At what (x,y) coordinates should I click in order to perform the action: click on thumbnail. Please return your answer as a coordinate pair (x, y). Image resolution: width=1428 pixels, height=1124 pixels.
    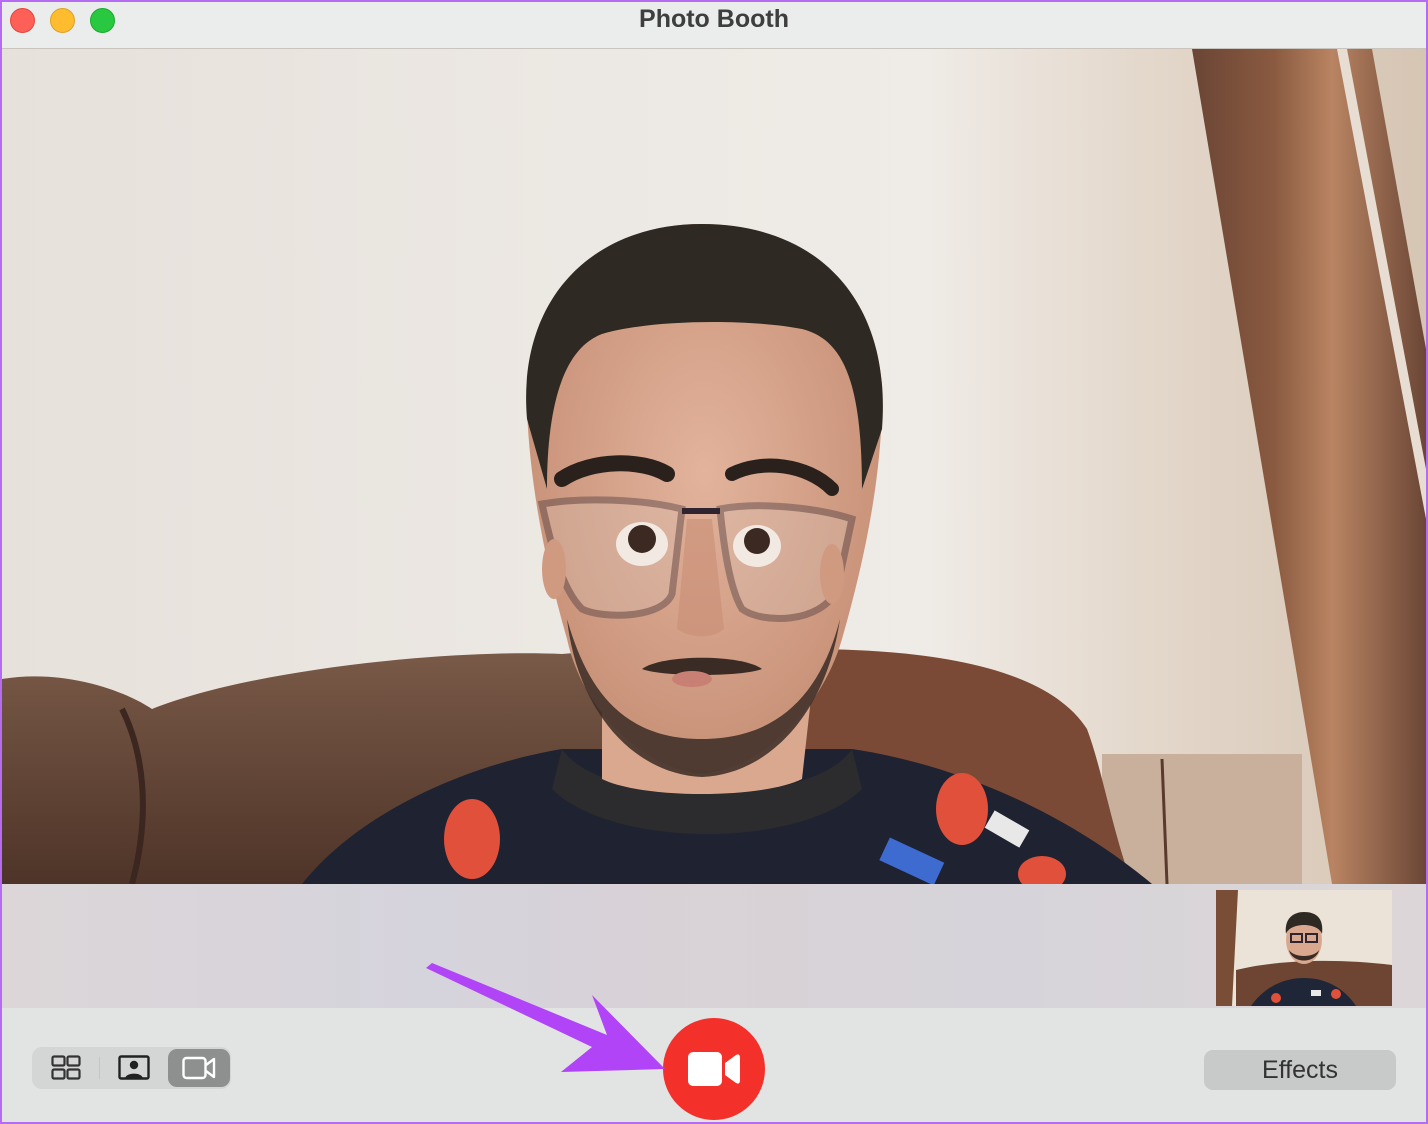
    Looking at the image, I should click on (1304, 948).